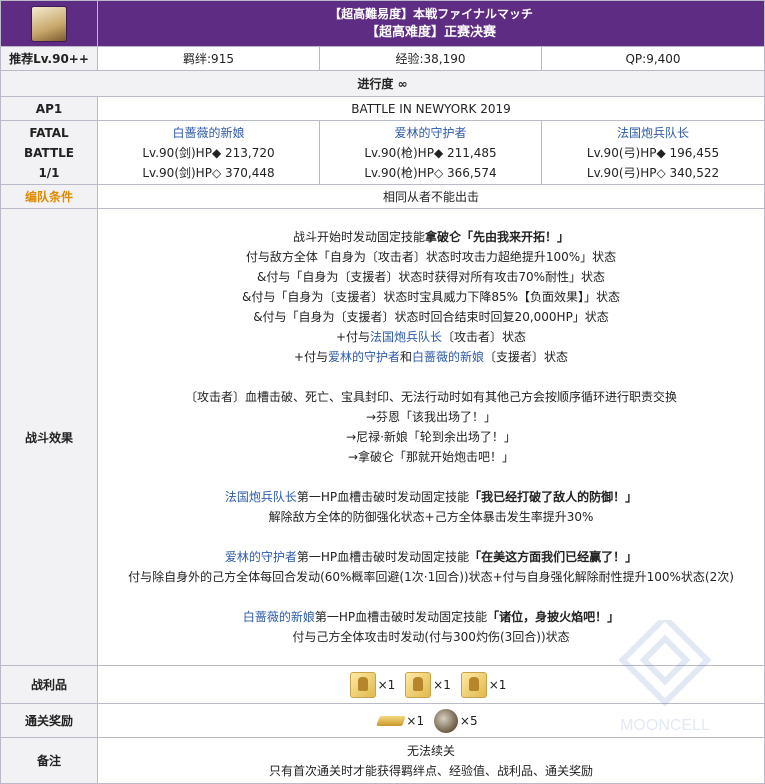 Image resolution: width=765 pixels, height=784 pixels. I want to click on team-condition-text: 相同从者不能出击, so click(430, 196).